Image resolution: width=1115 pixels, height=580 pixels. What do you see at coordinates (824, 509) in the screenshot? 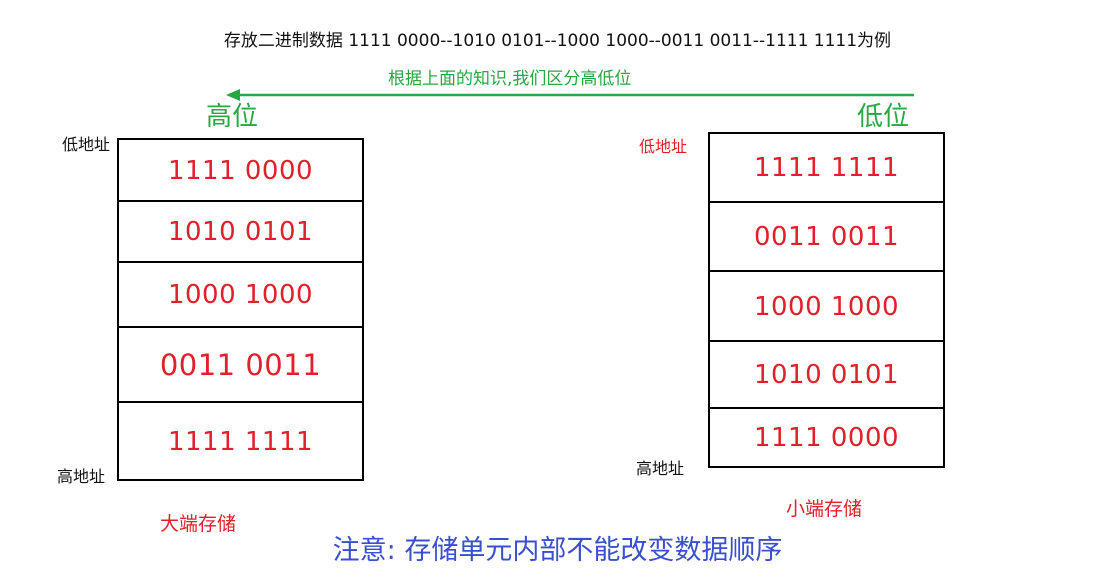
I see `little-endian-caption: 小端存储` at bounding box center [824, 509].